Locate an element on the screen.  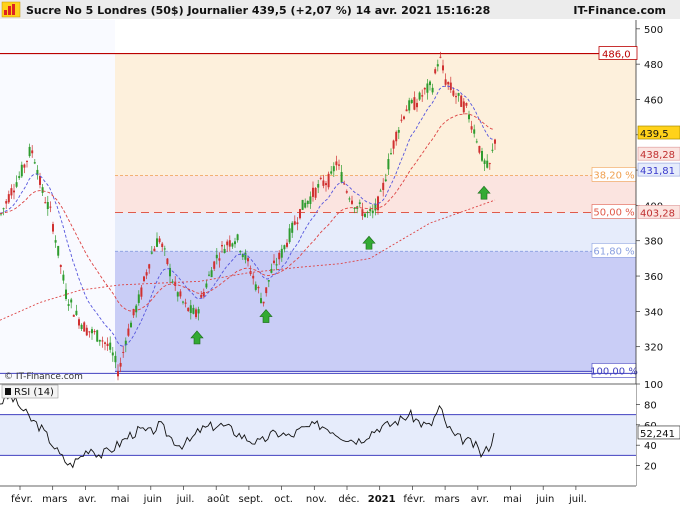
x-tick-label: févr. is located at coordinates (414, 499).